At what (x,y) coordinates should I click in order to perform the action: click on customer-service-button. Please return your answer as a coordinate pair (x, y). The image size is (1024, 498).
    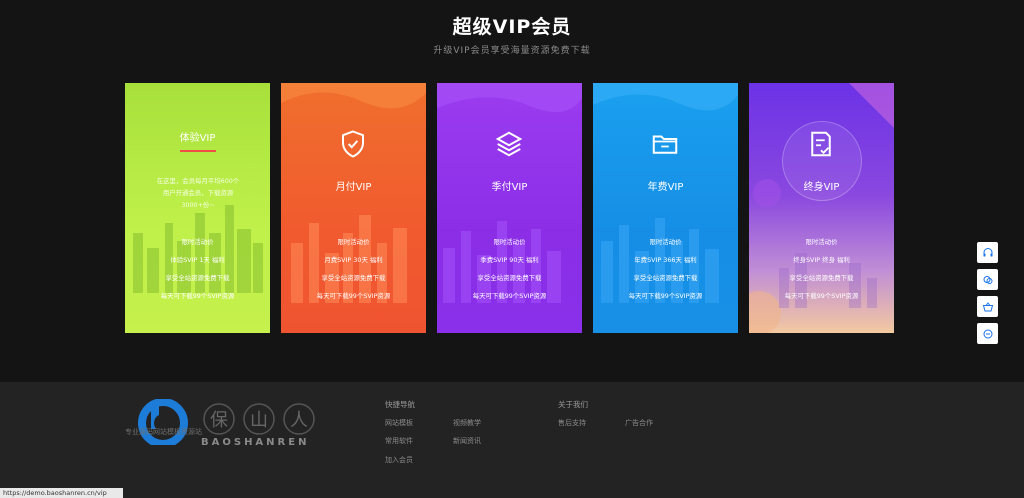
    Looking at the image, I should click on (987, 252).